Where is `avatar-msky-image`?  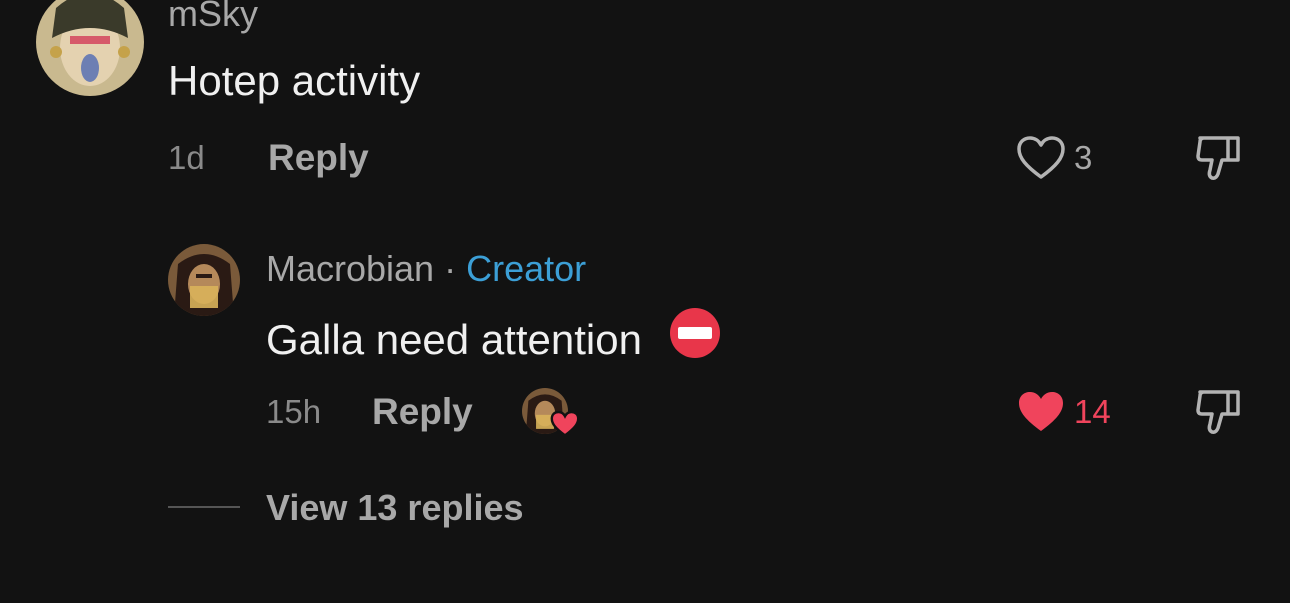
avatar-msky-image is located at coordinates (90, 48).